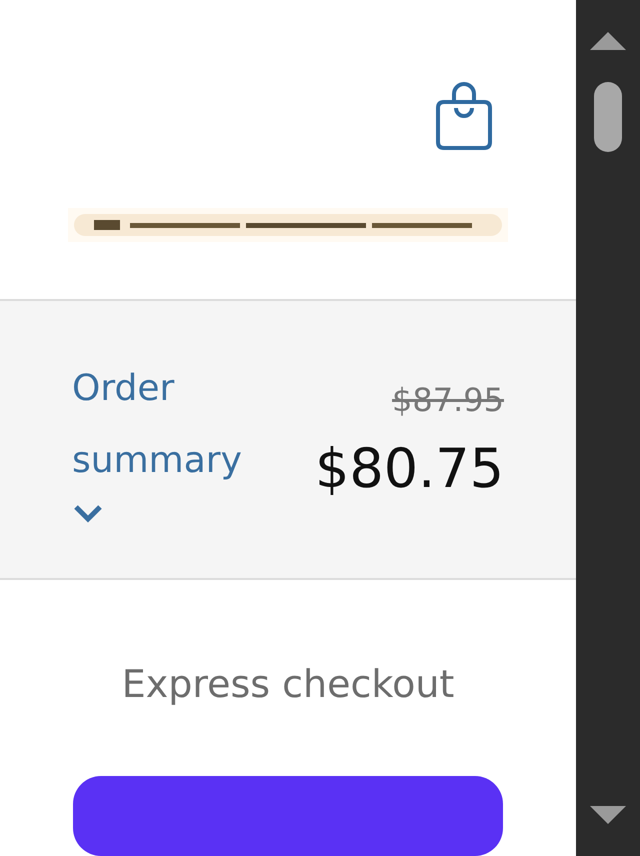 The height and width of the screenshot is (856, 640). What do you see at coordinates (88, 512) in the screenshot?
I see `chevron-icon` at bounding box center [88, 512].